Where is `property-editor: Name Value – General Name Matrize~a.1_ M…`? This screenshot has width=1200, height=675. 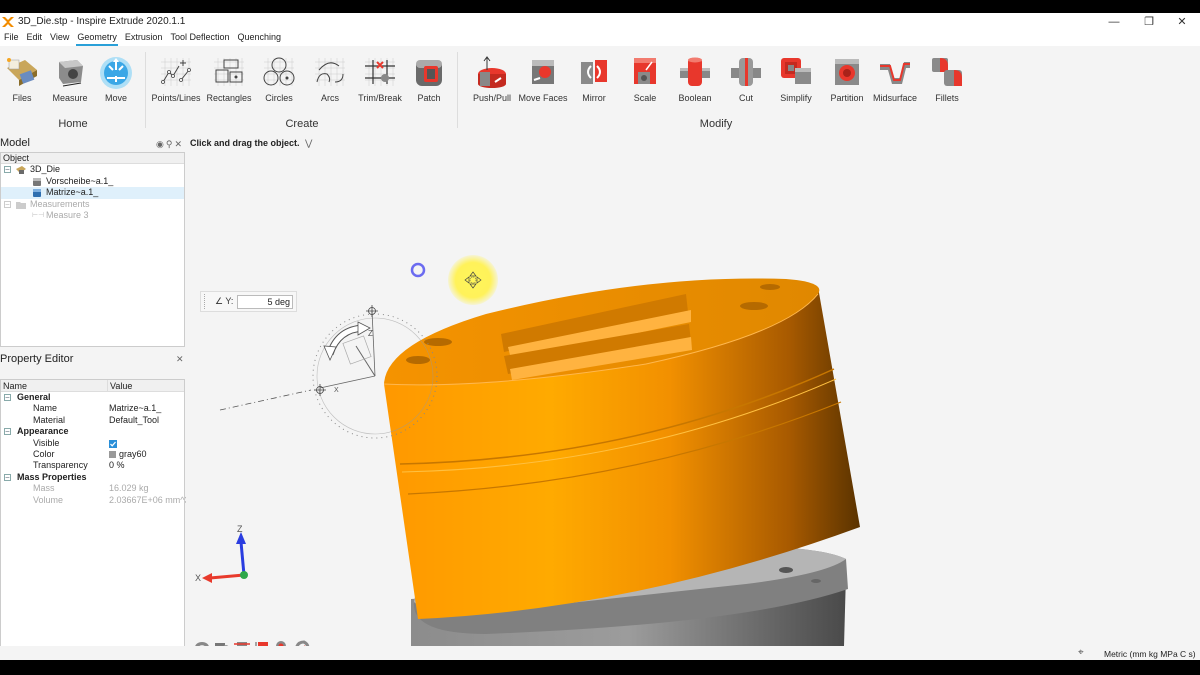 property-editor: Name Value – General Name Matrize~a.1_ M… is located at coordinates (95, 519).